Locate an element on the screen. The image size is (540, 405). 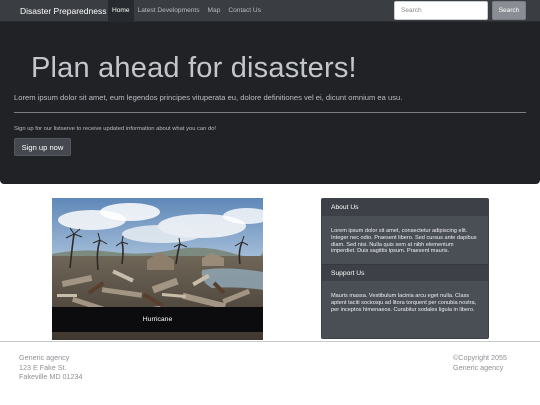
footer-address-line: 123 E Fake St. is located at coordinates (43, 367).